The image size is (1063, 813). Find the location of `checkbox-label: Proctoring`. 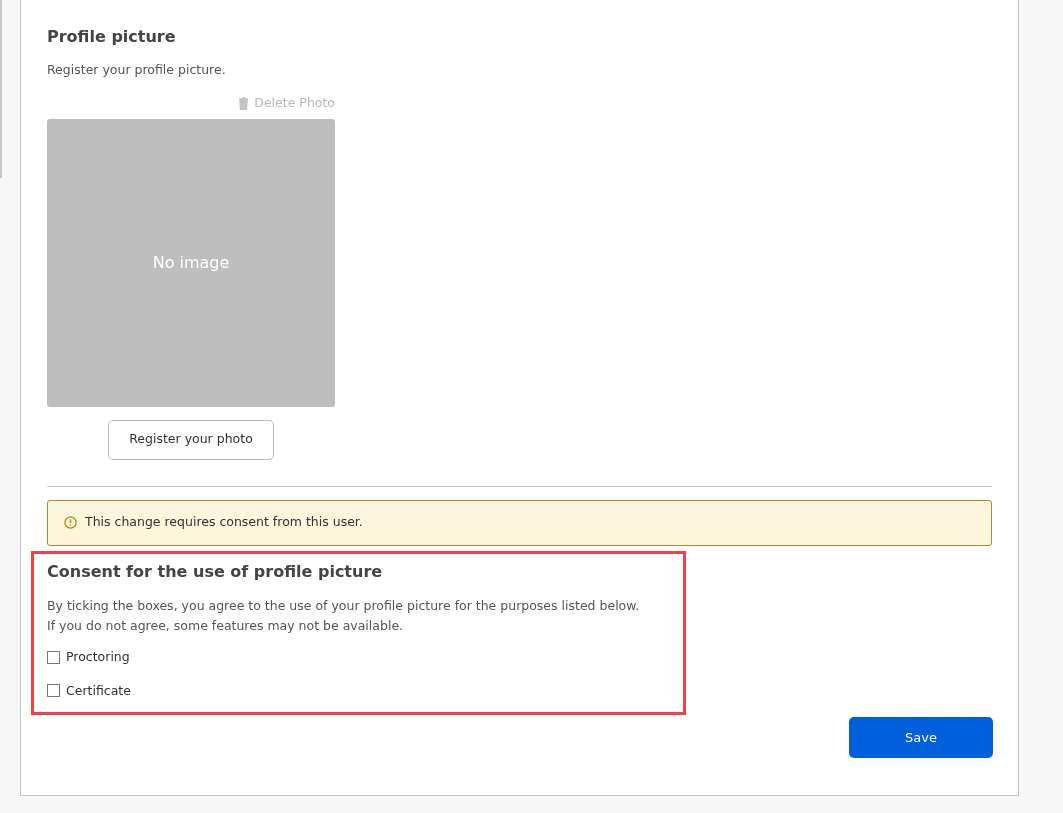

checkbox-label: Proctoring is located at coordinates (98, 656).